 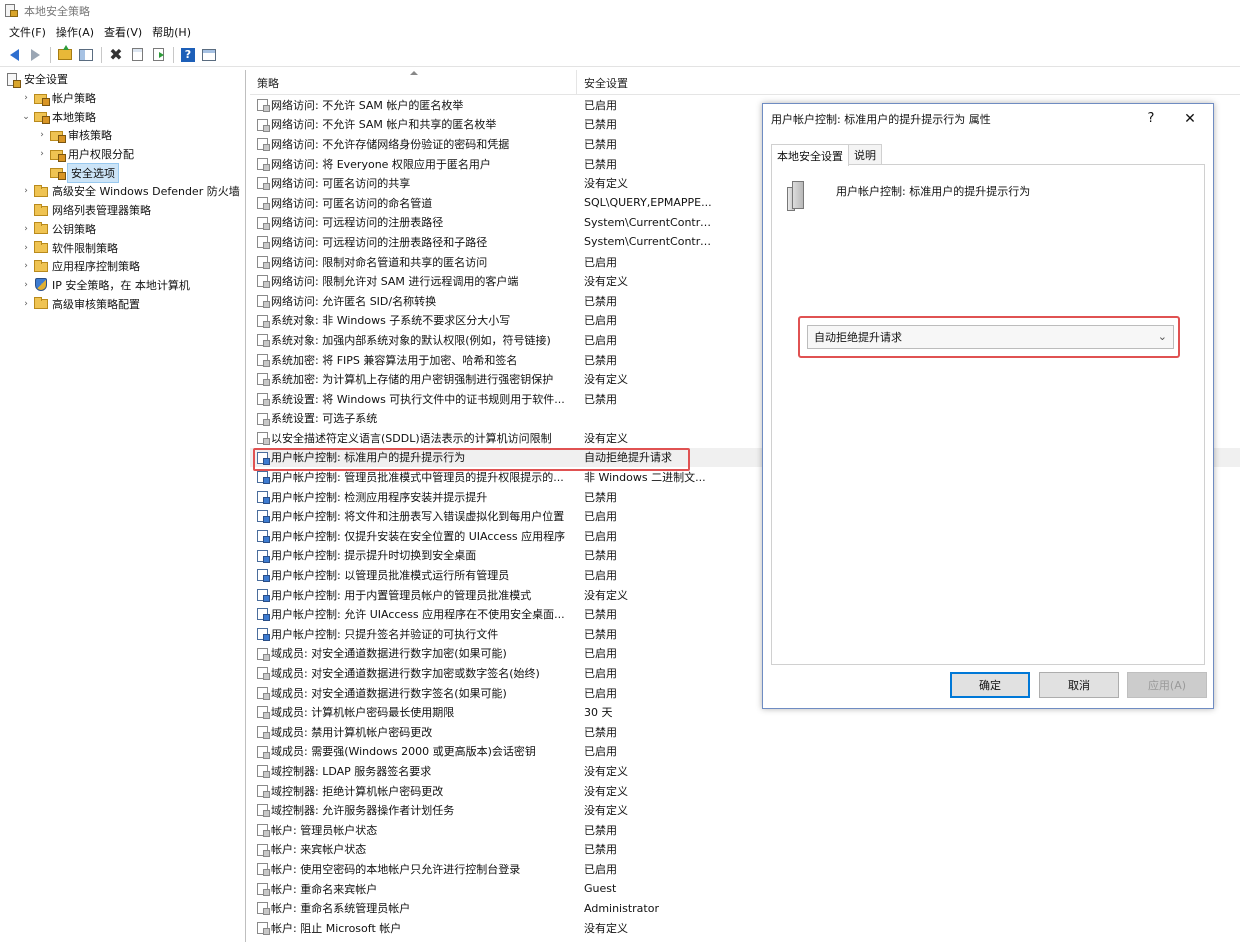 What do you see at coordinates (391, 321) in the screenshot?
I see `policy-name: 系统对象: 非 Windows 子系统不要求区分大小写` at bounding box center [391, 321].